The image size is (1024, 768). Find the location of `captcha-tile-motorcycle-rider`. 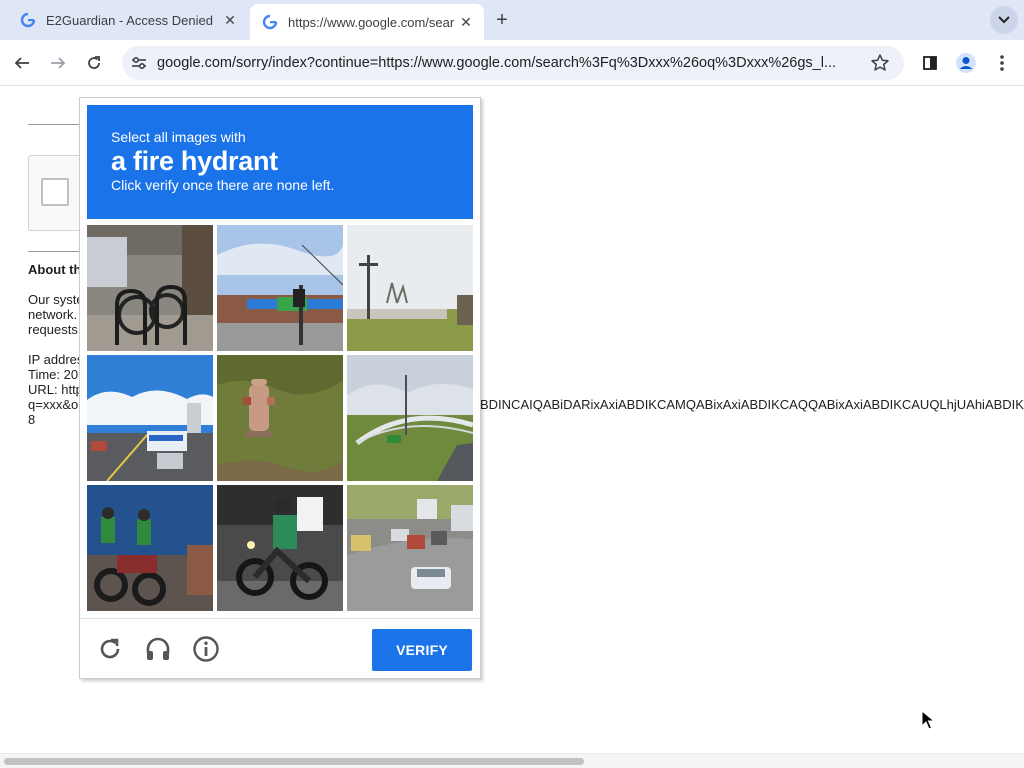

captcha-tile-motorcycle-rider is located at coordinates (280, 548).